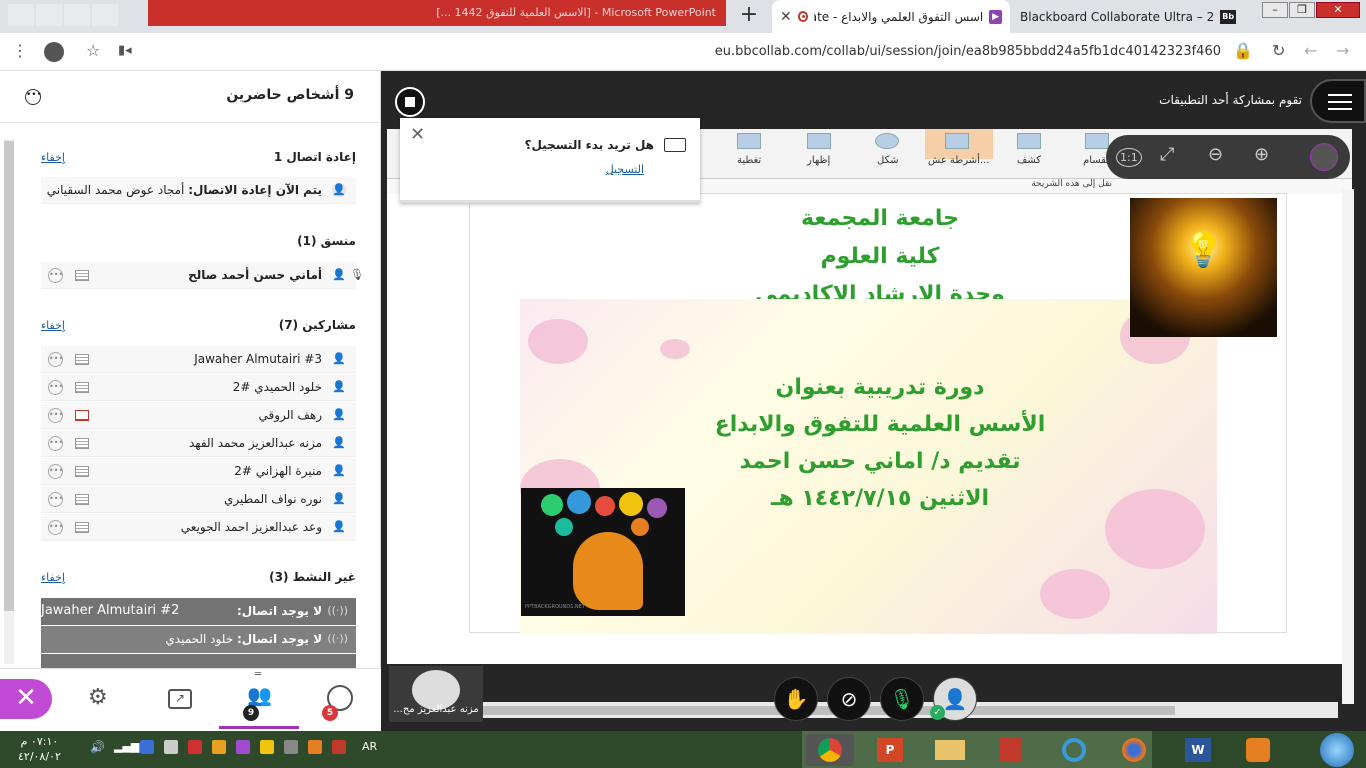 The width and height of the screenshot is (1366, 768). Describe the element at coordinates (902, 699) in the screenshot. I see `microphone-button: 🎙` at that location.